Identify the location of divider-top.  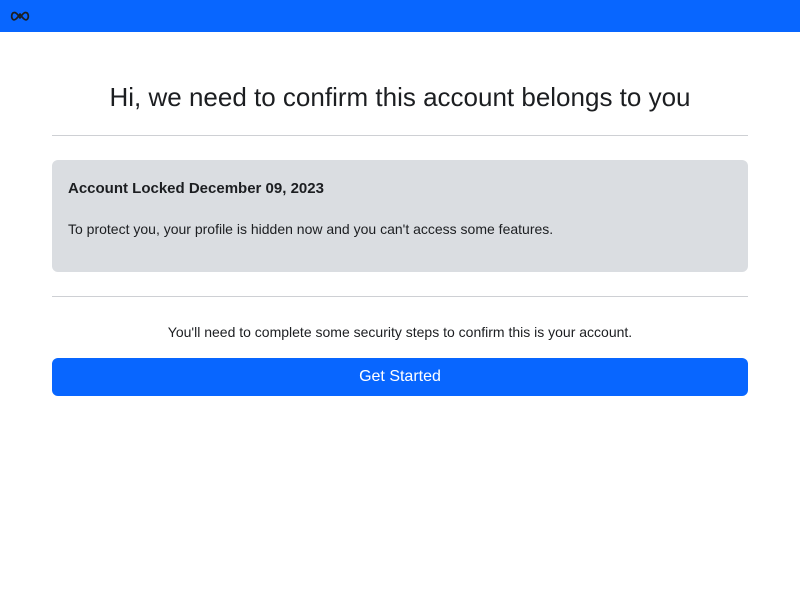
(400, 135).